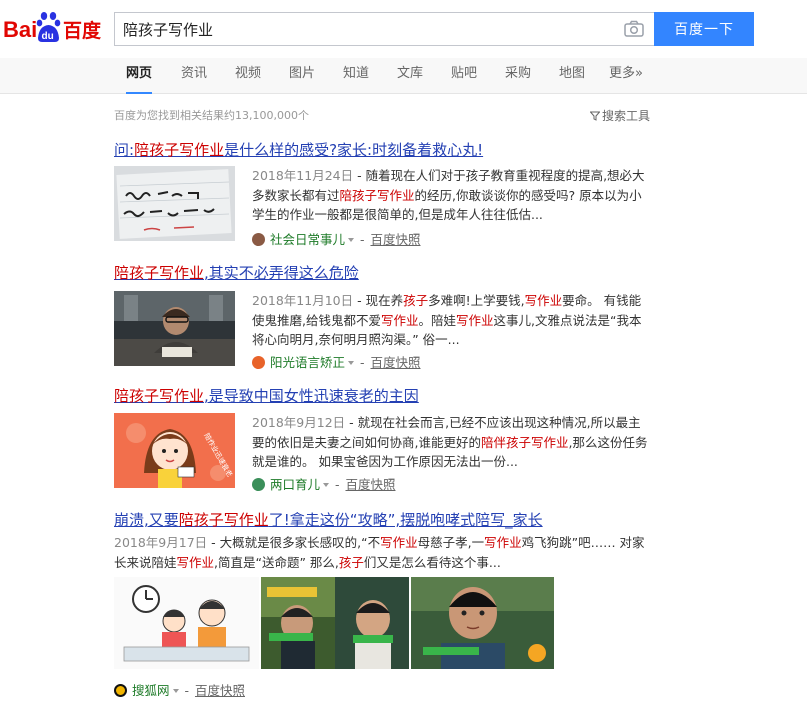 This screenshot has width=807, height=702. Describe the element at coordinates (634, 29) in the screenshot. I see `camera-icon` at that location.